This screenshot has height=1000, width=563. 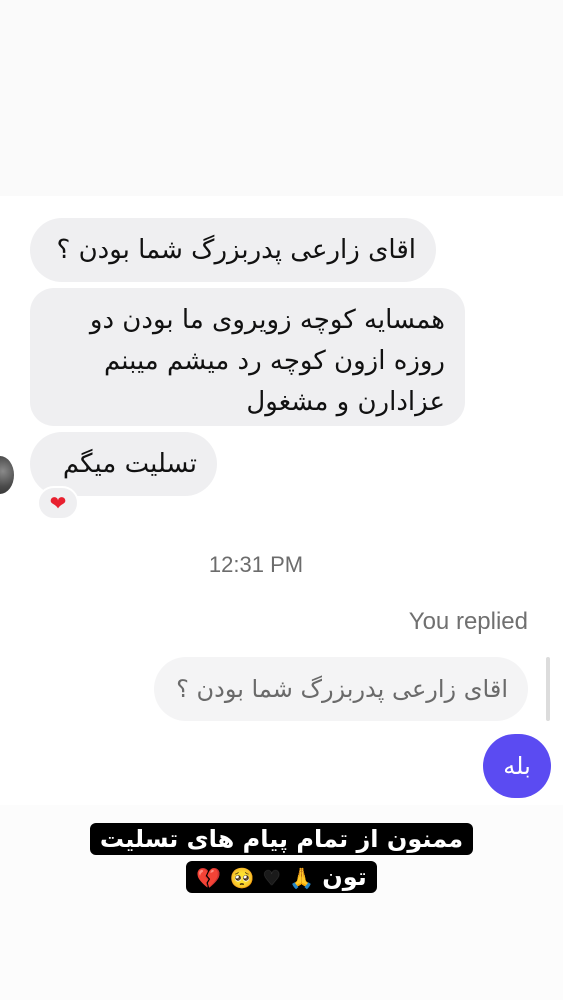 I want to click on black-heart-icon: ♥, so click(x=271, y=878).